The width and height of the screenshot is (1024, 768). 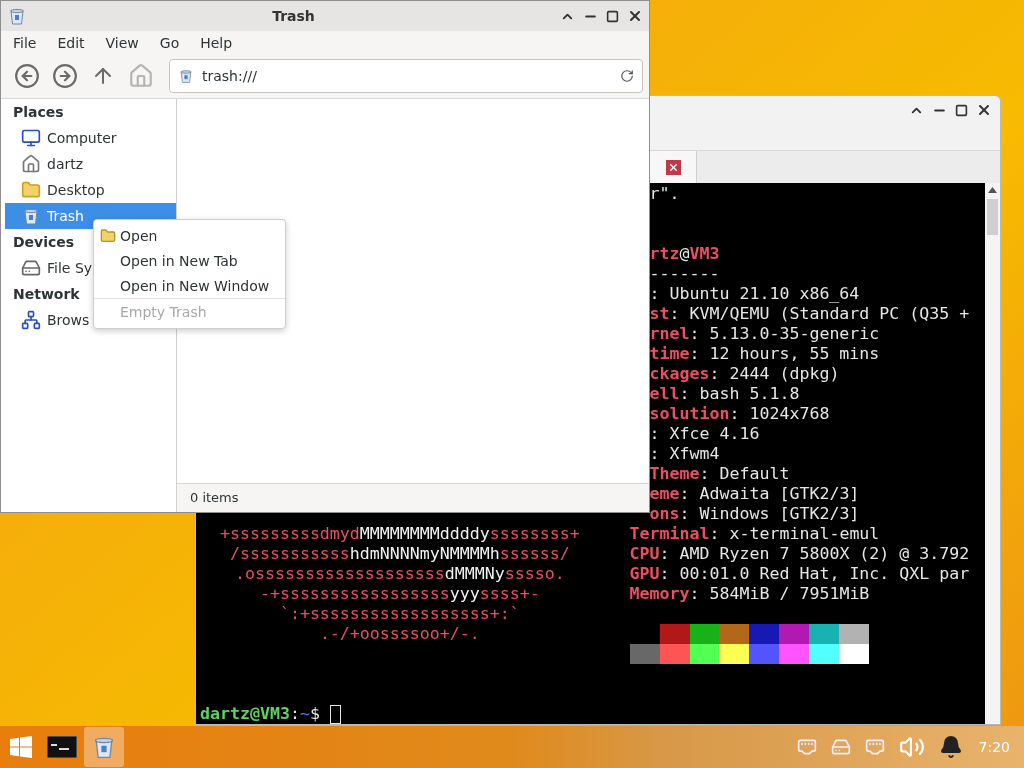 I want to click on sidebar-item: Computer, so click(x=90, y=138).